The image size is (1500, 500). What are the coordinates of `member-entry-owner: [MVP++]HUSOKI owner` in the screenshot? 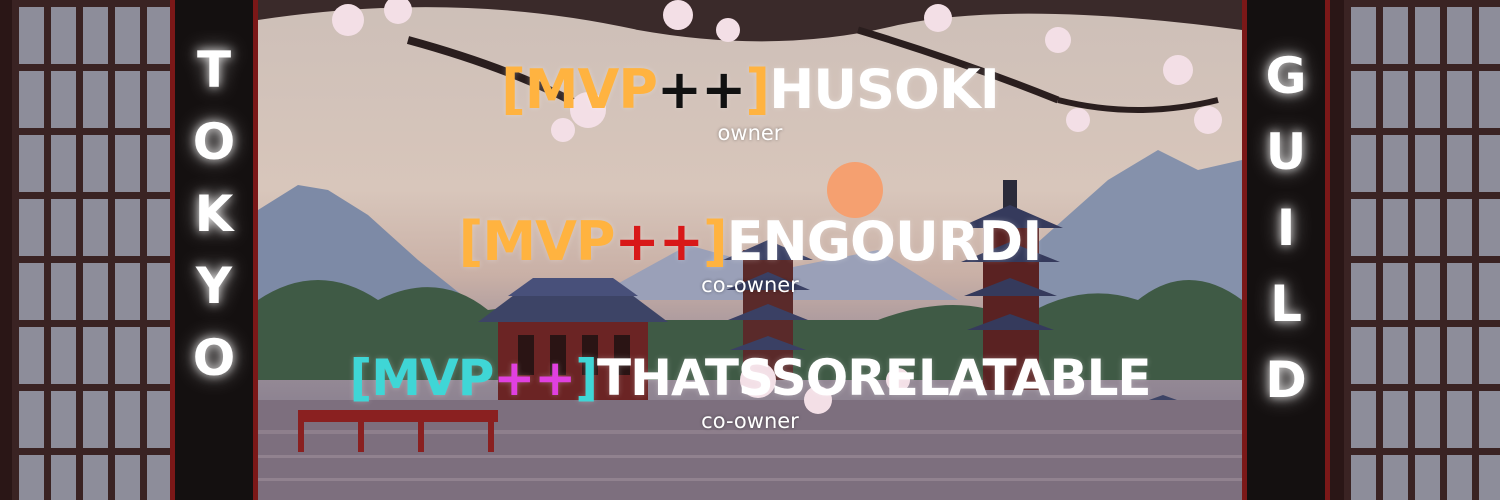 It's located at (750, 103).